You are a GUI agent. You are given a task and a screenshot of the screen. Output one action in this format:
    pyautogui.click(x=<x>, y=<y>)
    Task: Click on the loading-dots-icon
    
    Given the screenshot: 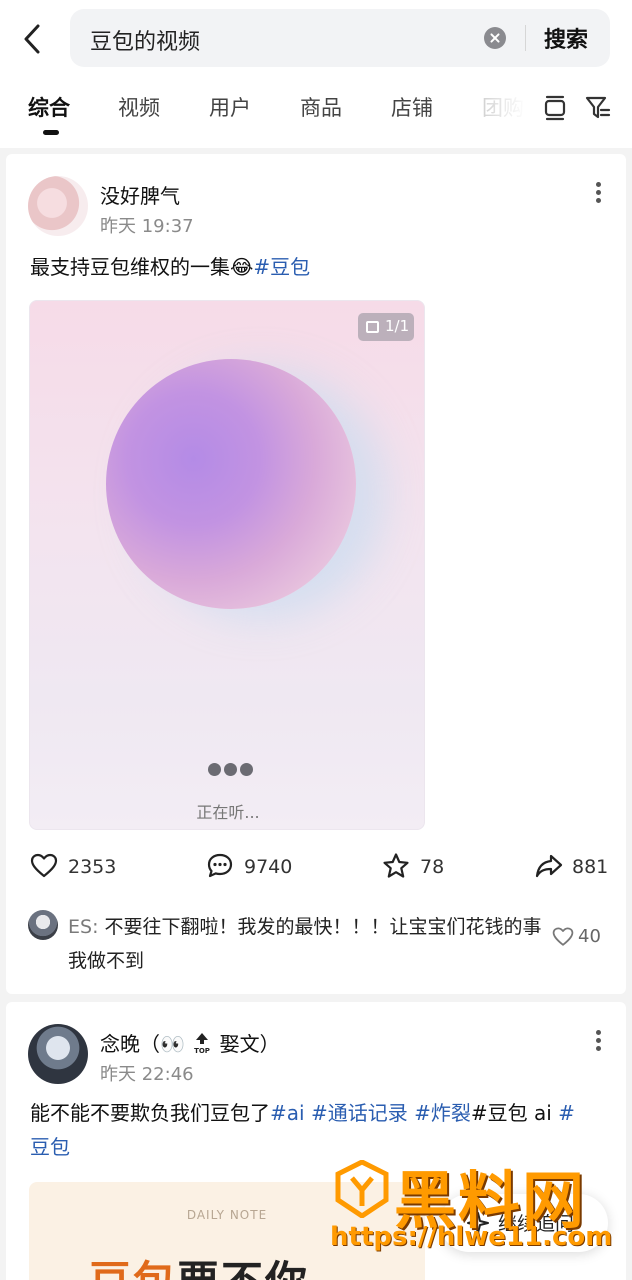 What is the action you would take?
    pyautogui.click(x=233, y=768)
    